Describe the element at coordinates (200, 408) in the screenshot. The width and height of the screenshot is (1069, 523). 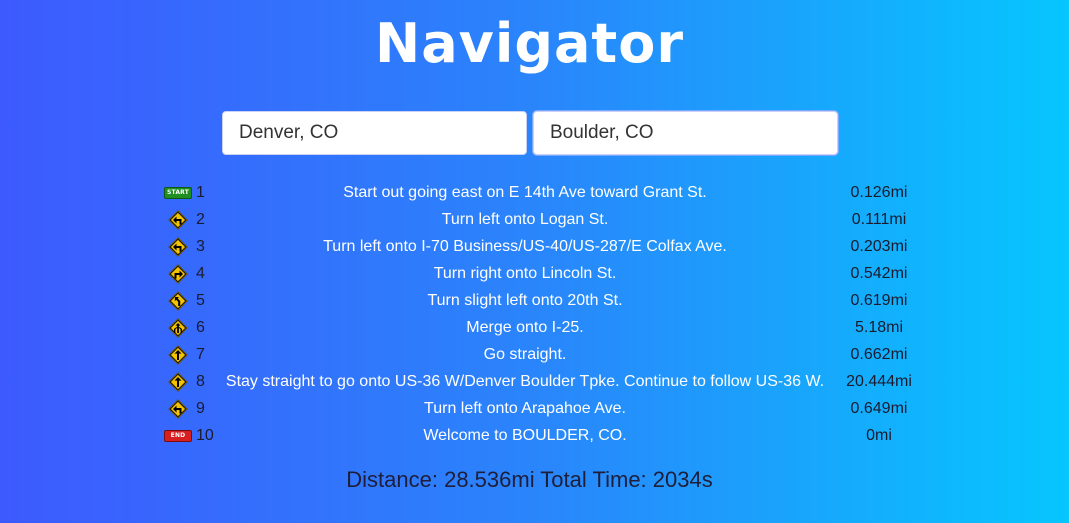
I see `step-number: 9` at that location.